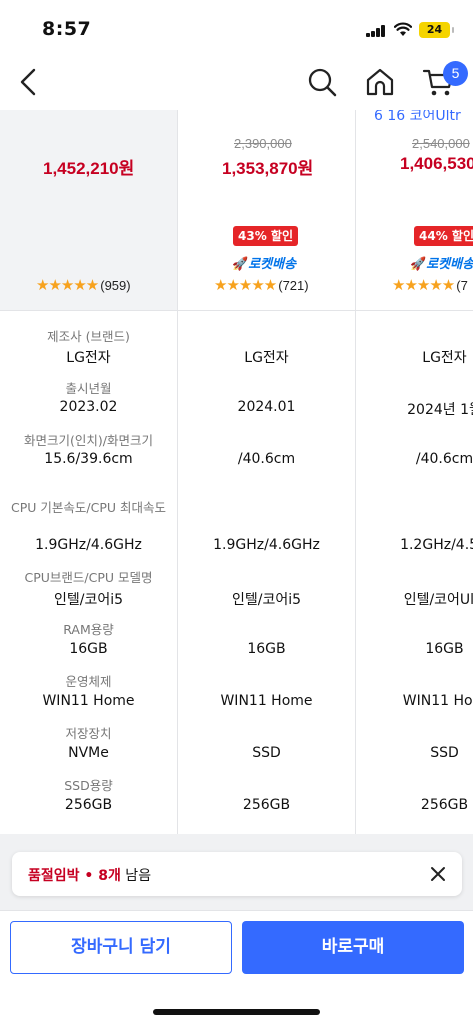  What do you see at coordinates (376, 31) in the screenshot?
I see `cellular-signal-icon` at bounding box center [376, 31].